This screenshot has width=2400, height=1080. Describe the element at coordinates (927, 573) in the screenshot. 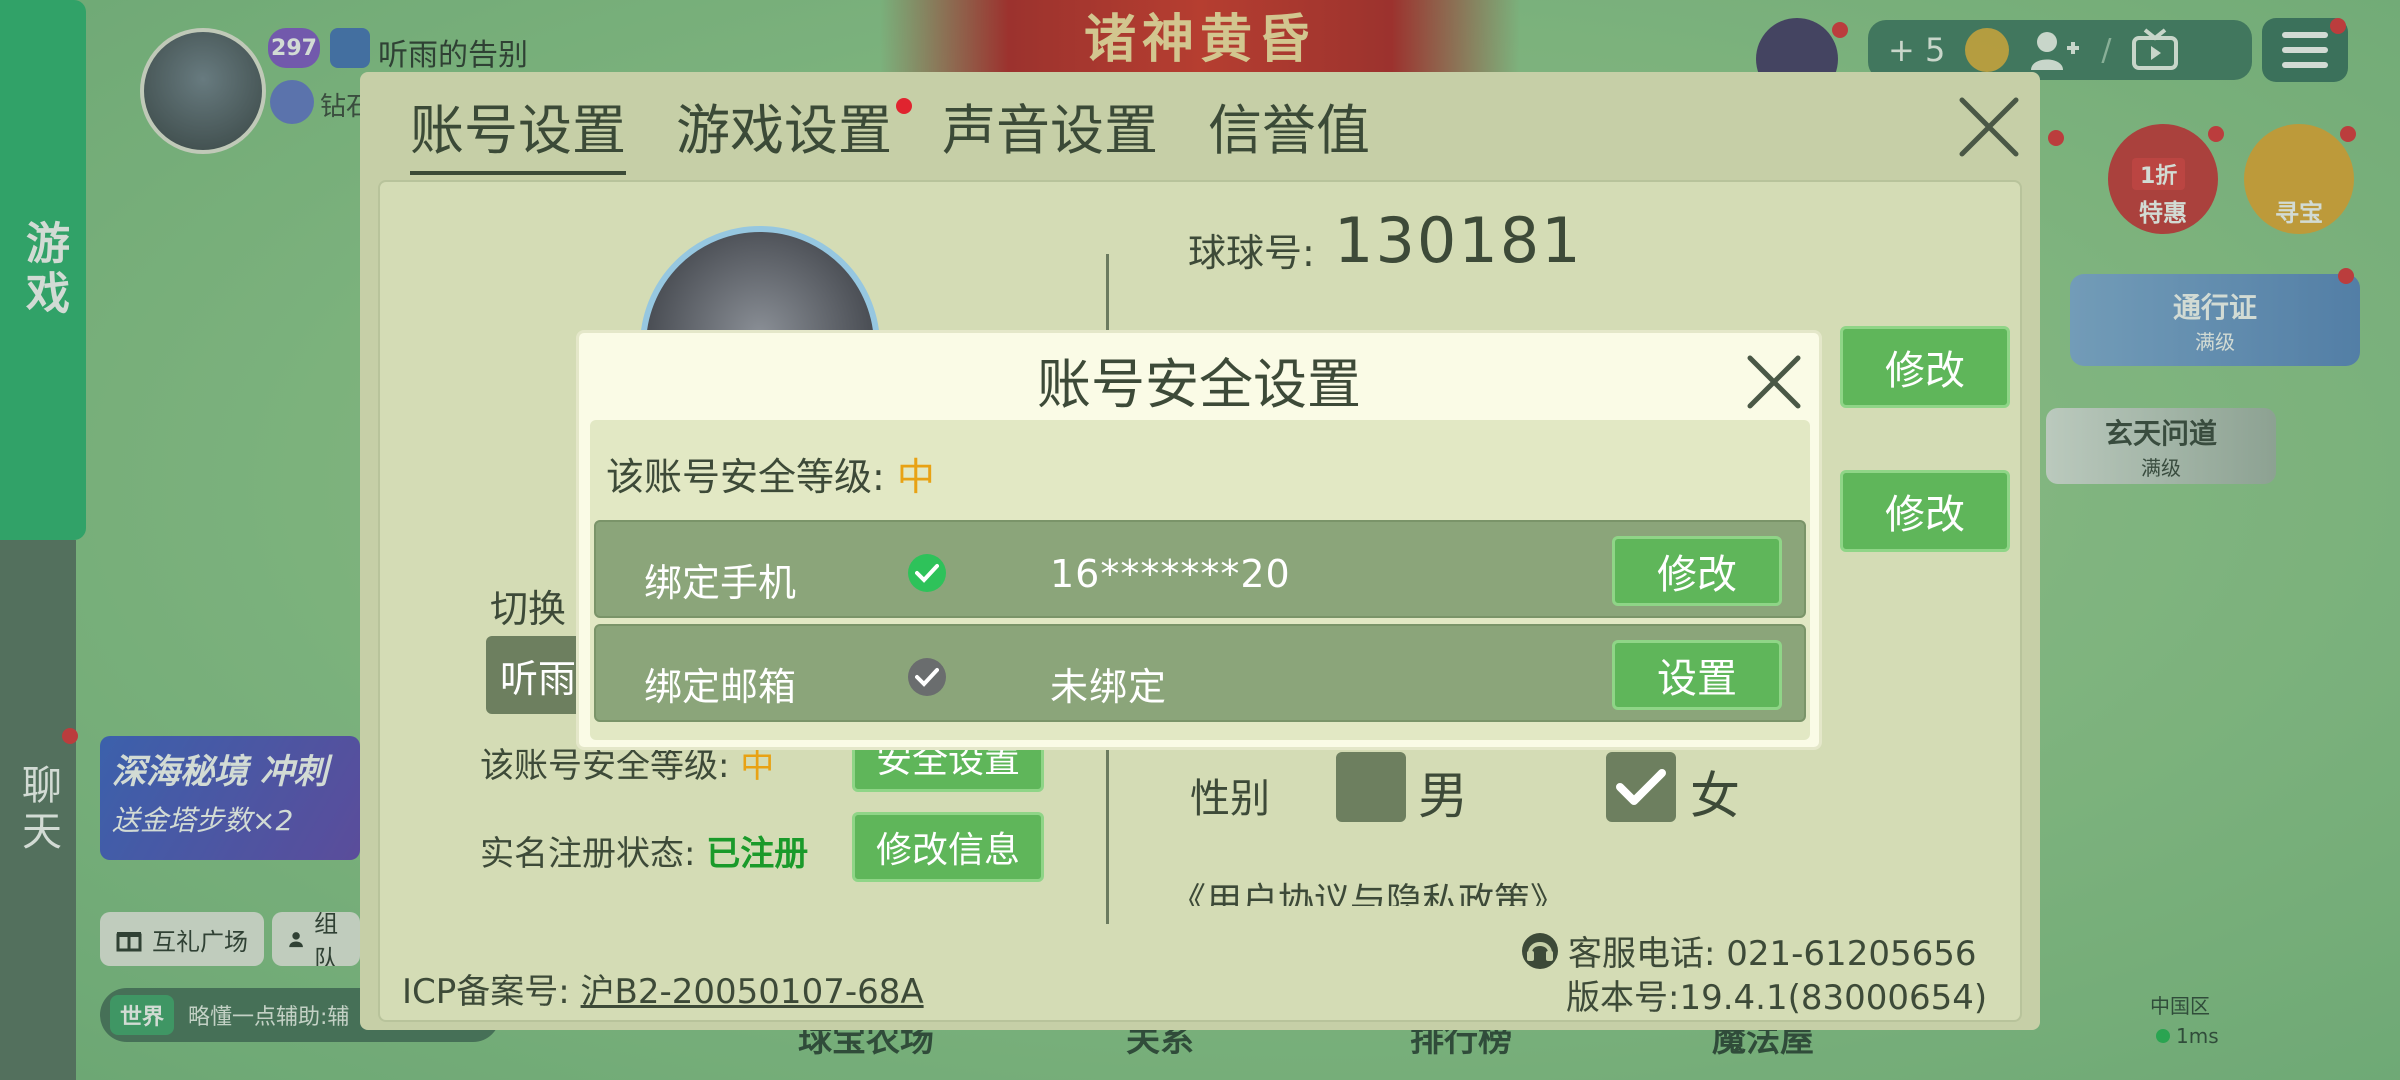

I see `phone-bound-check-icon` at that location.